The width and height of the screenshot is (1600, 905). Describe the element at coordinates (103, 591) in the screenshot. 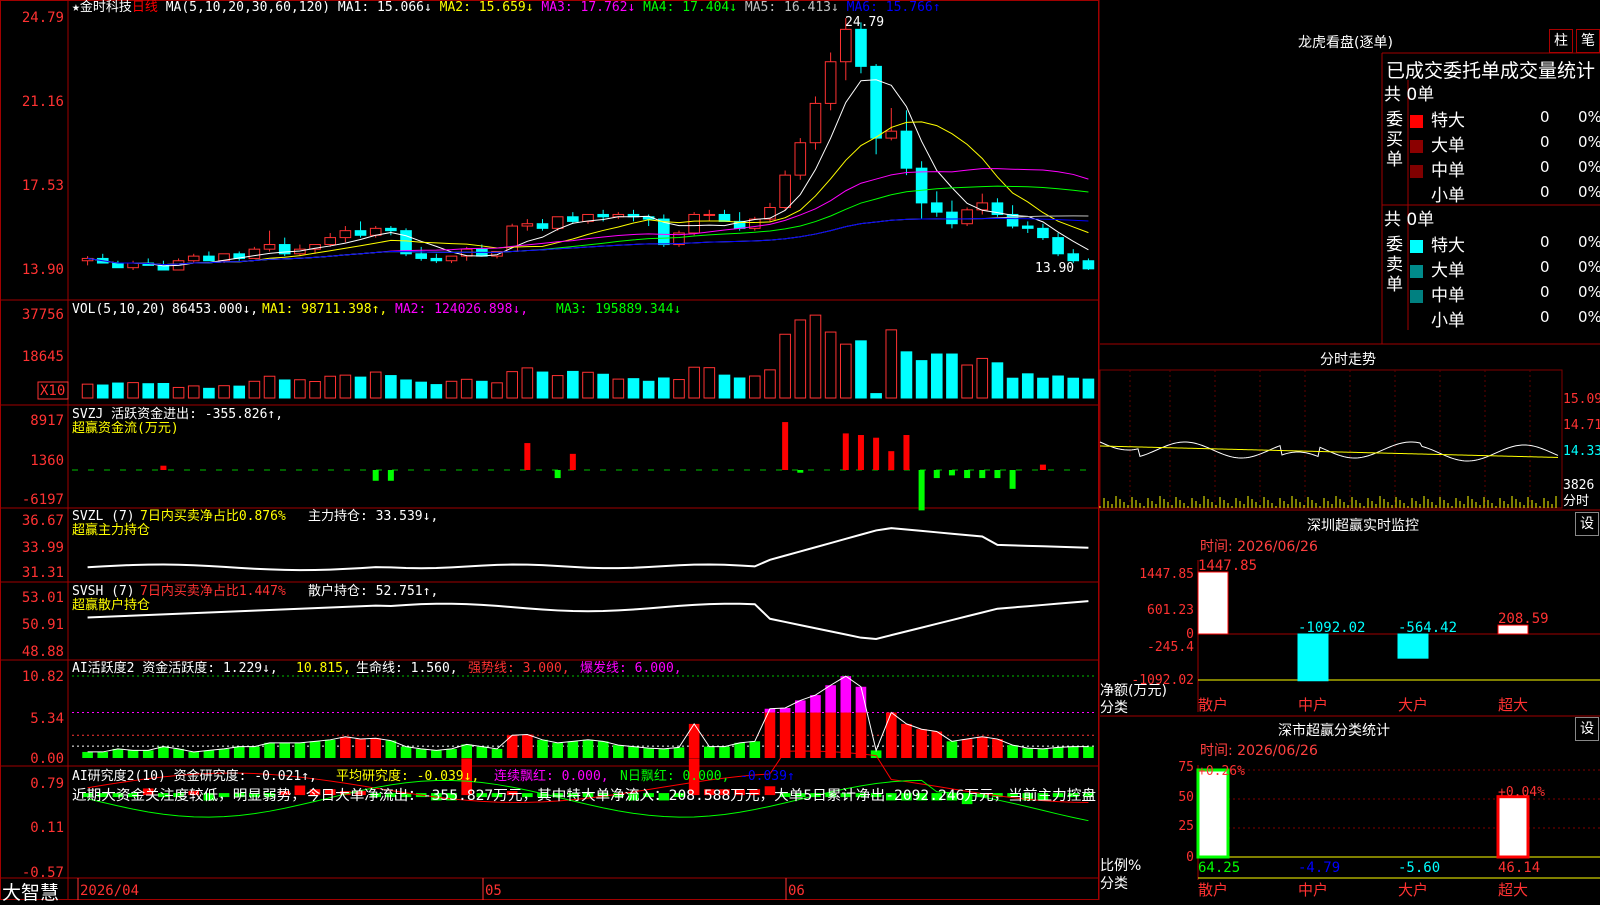

I see `svsh-prefix: SVSH (7)` at that location.